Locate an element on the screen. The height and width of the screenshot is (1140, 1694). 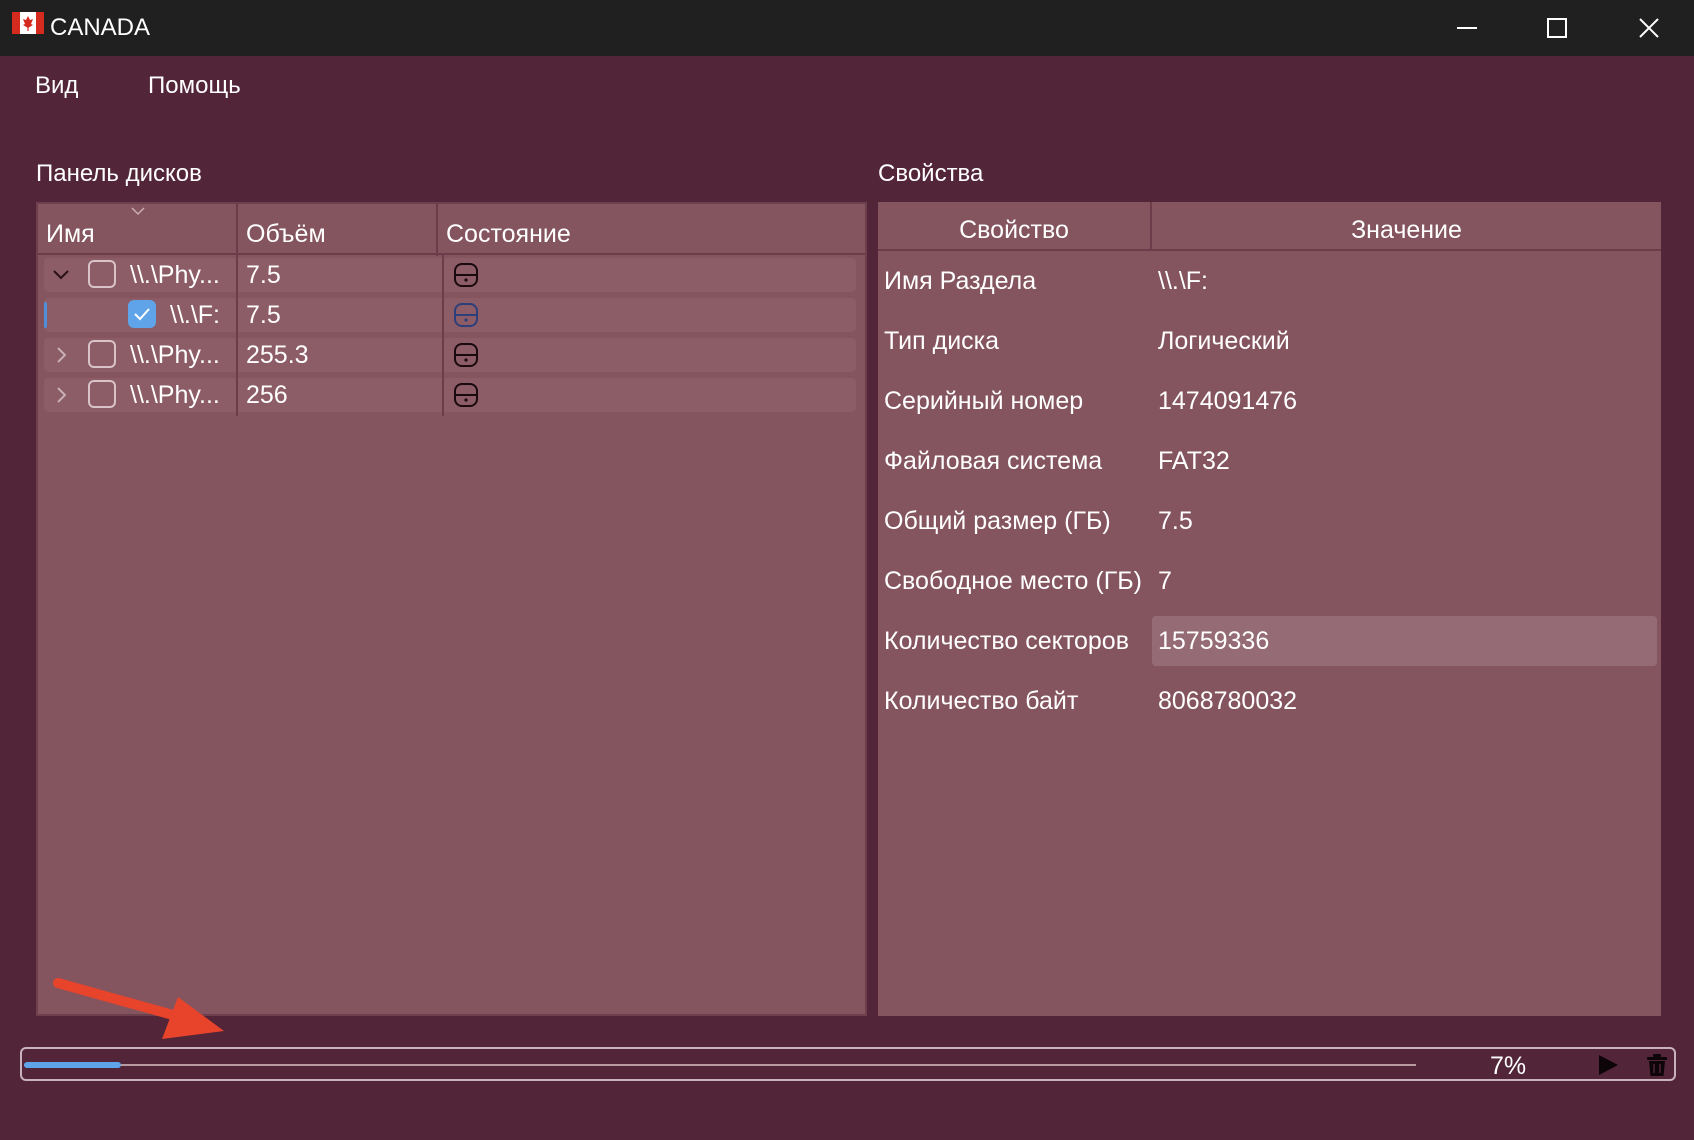
properties-title: Свойства is located at coordinates (931, 173).